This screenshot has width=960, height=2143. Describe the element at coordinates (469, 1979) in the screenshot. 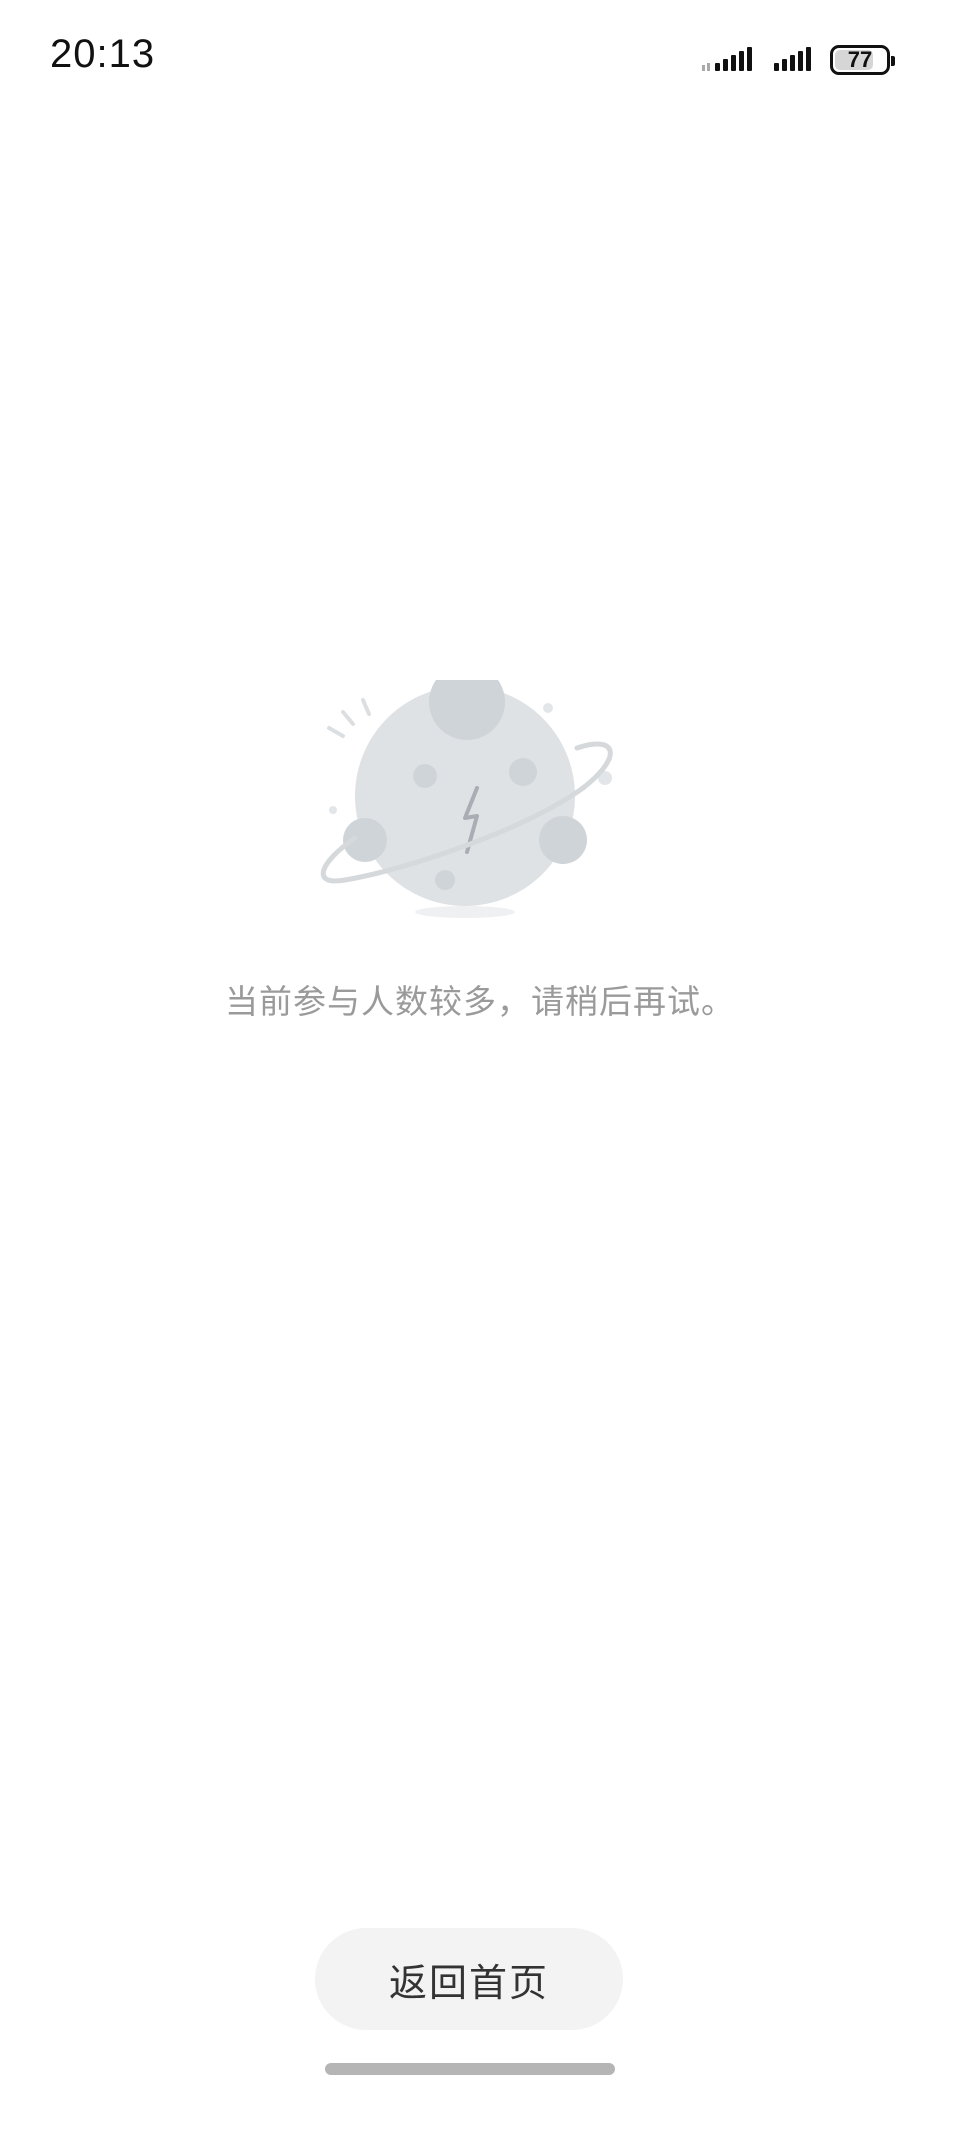

I see `back-to-home-button: 返回首页` at that location.